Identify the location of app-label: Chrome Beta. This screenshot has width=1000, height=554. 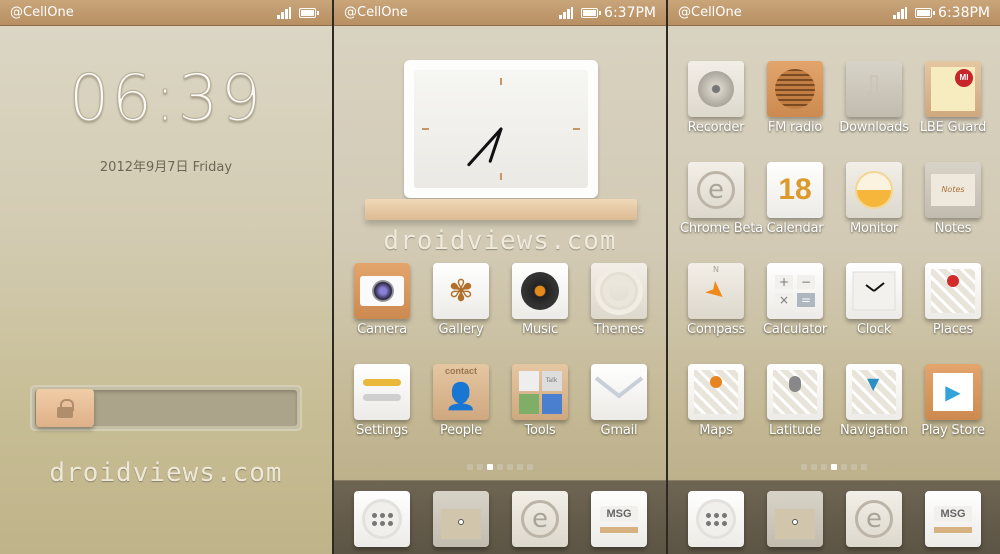
(721, 228).